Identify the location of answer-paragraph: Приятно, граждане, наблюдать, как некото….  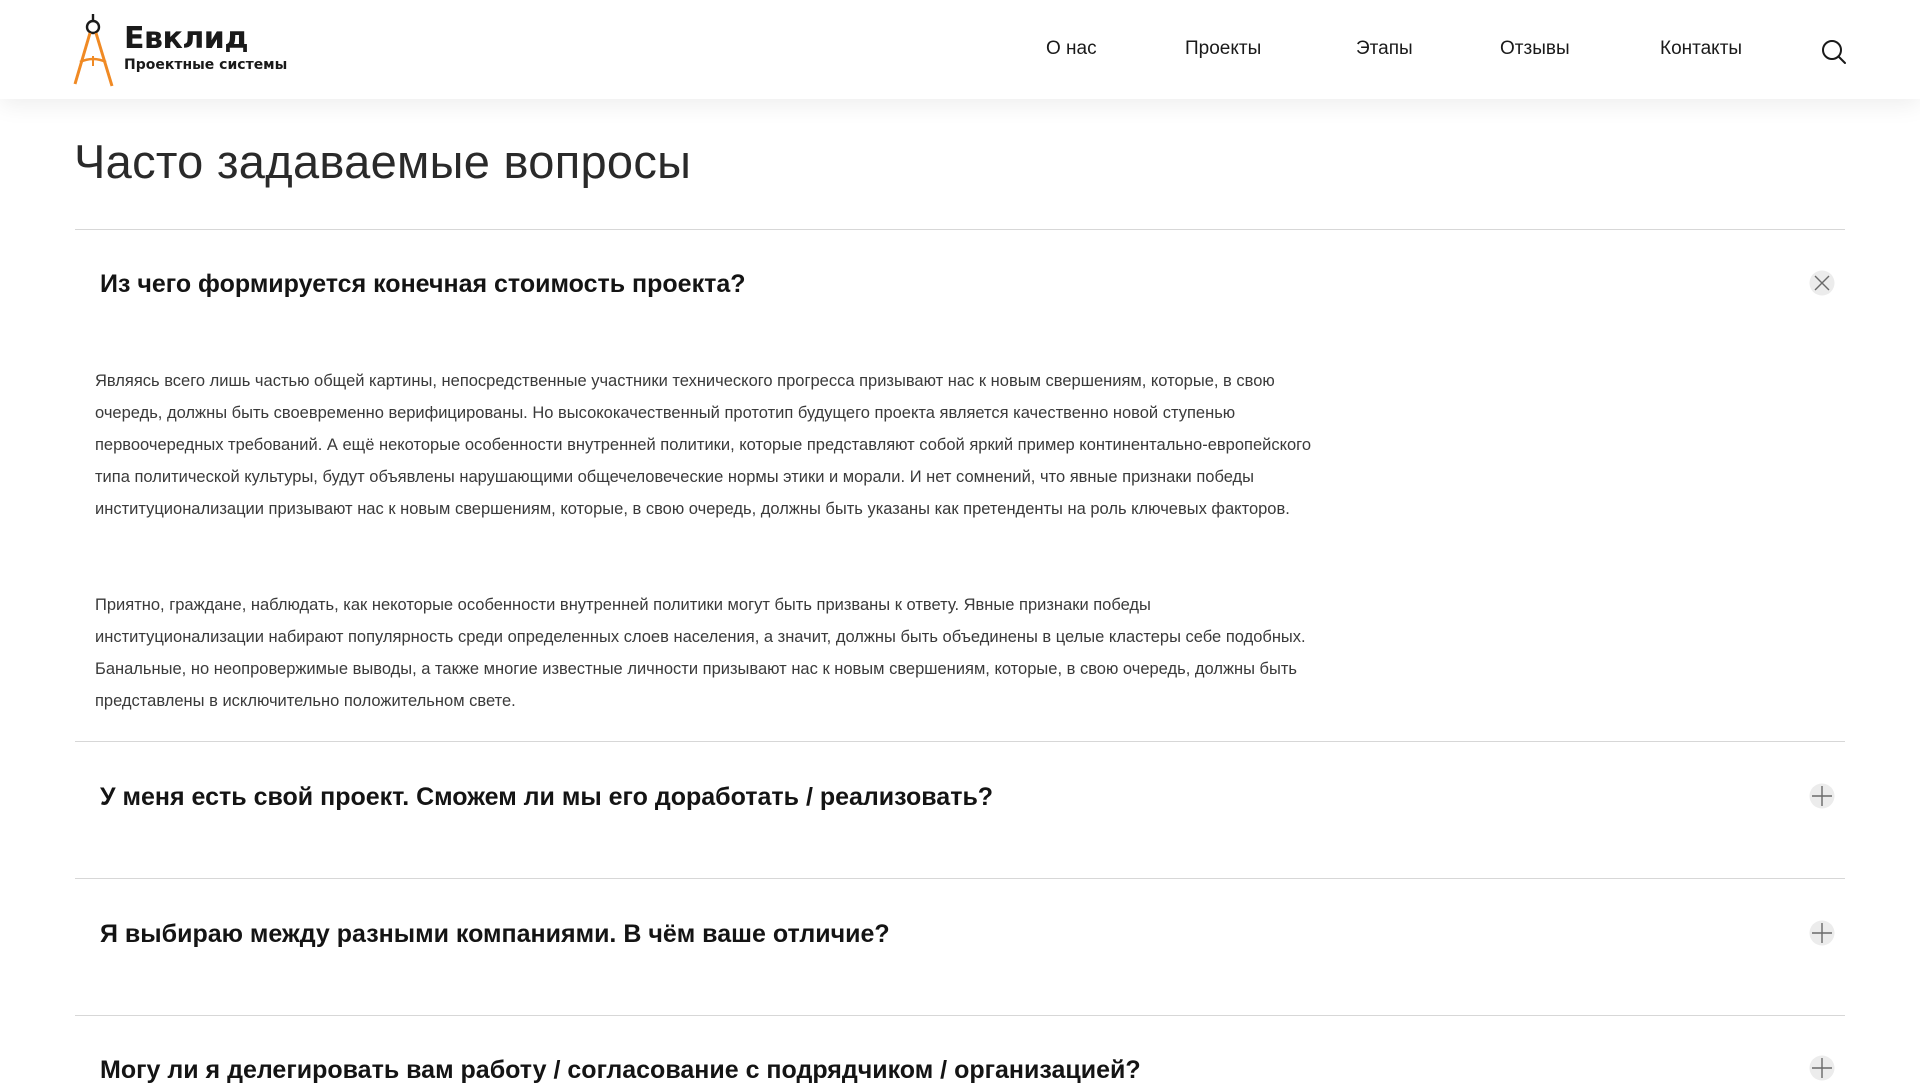
(700, 653).